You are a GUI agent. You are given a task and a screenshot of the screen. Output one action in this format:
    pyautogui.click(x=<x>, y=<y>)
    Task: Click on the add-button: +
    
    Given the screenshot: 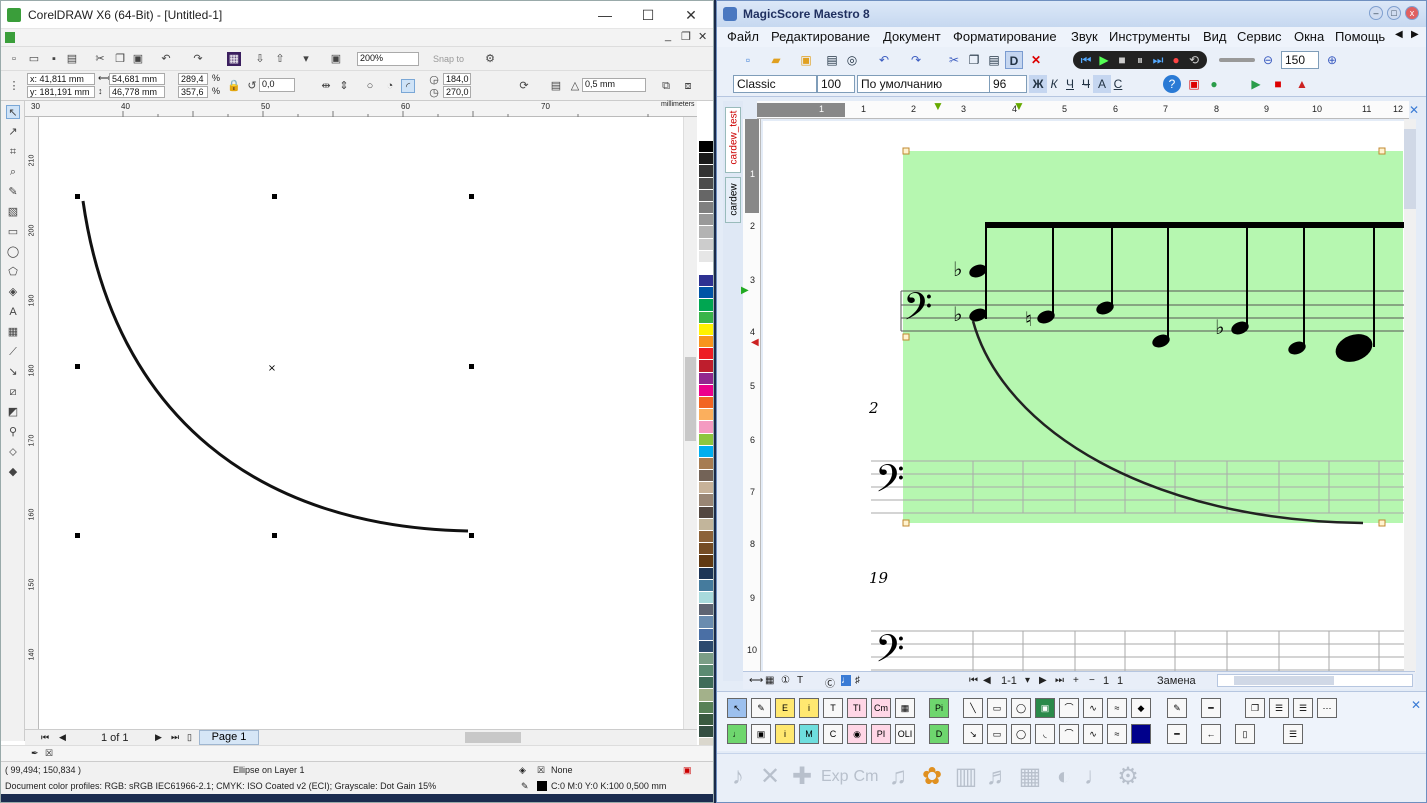 What is the action you would take?
    pyautogui.click(x=1076, y=680)
    